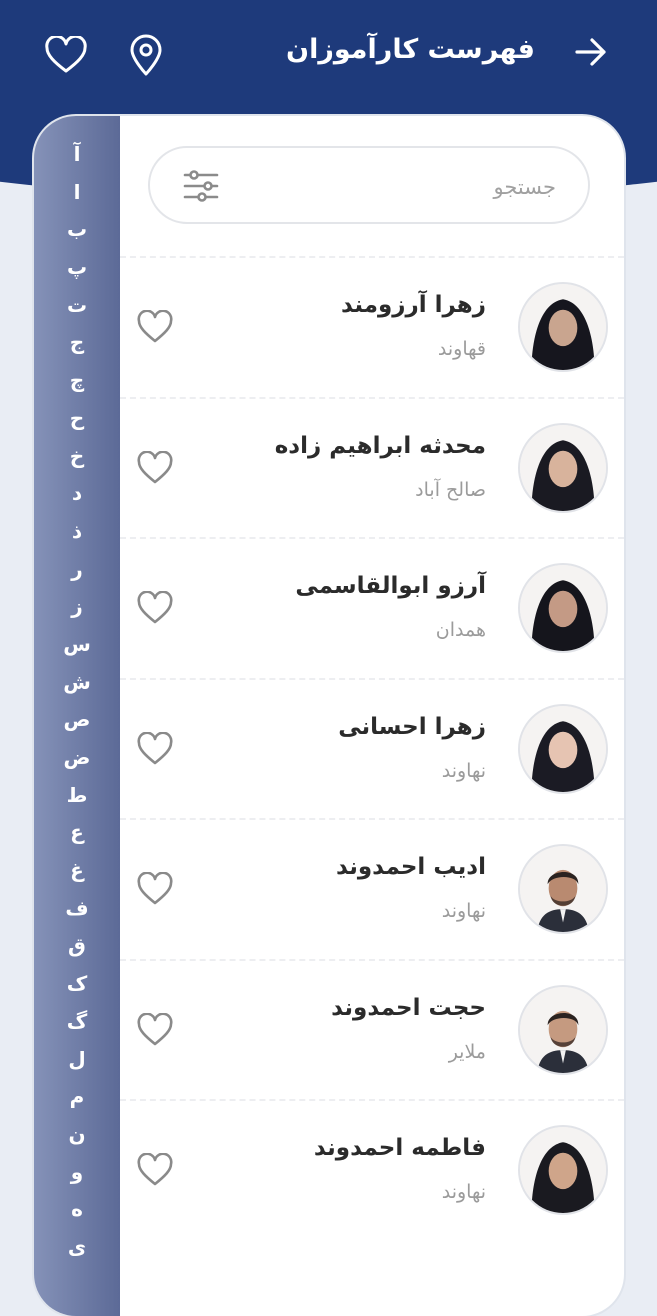 The height and width of the screenshot is (1316, 657). Describe the element at coordinates (77, 343) in the screenshot. I see `alphabet-letter: ج` at that location.